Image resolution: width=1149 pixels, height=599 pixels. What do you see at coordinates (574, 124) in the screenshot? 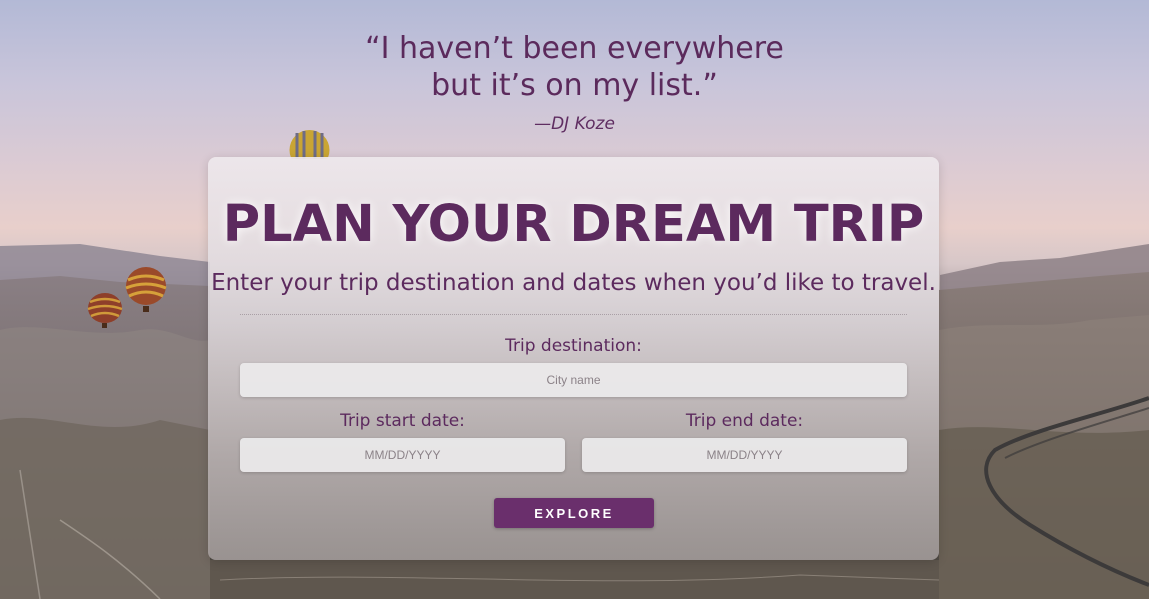
I see `quote-author: —DJ Koze` at bounding box center [574, 124].